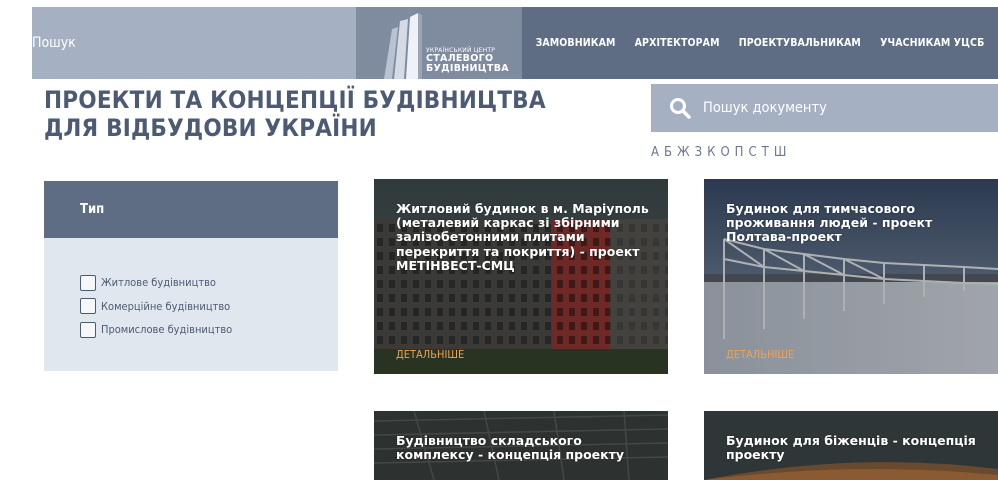  I want to click on header-search-input, so click(194, 43).